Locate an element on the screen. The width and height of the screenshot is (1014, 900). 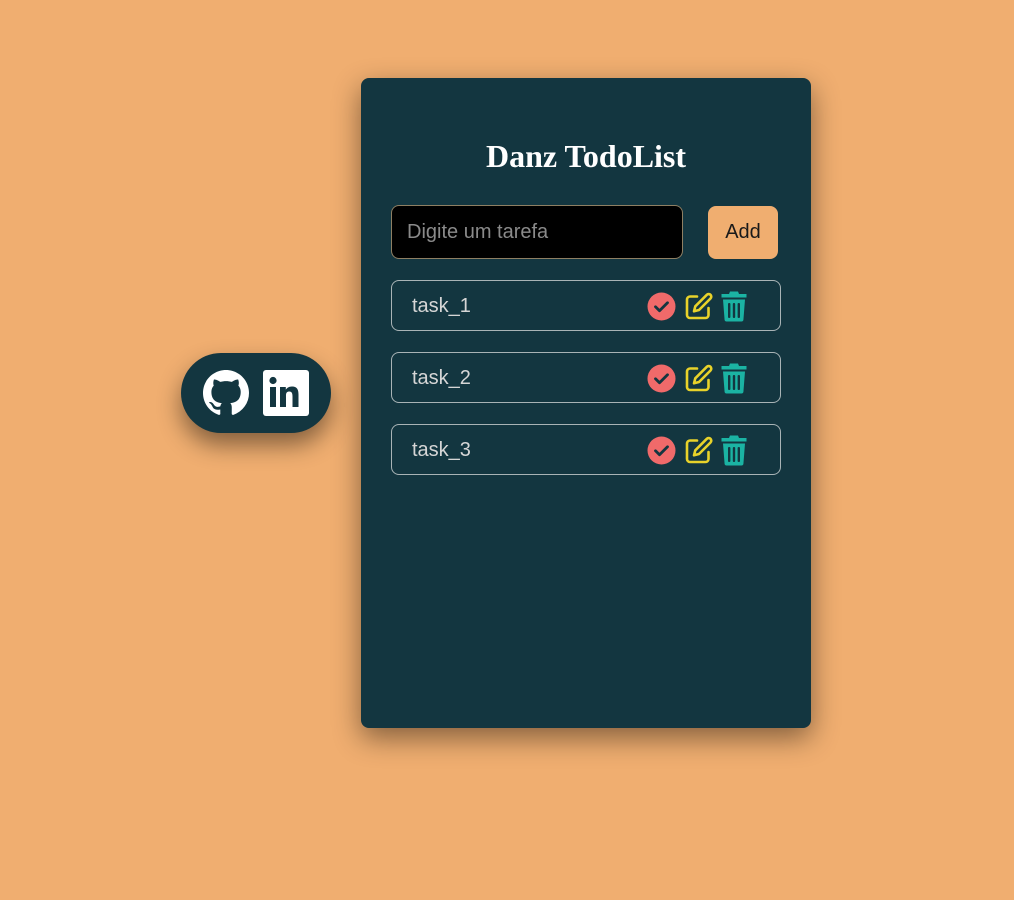
task-label: task_3 is located at coordinates (441, 450).